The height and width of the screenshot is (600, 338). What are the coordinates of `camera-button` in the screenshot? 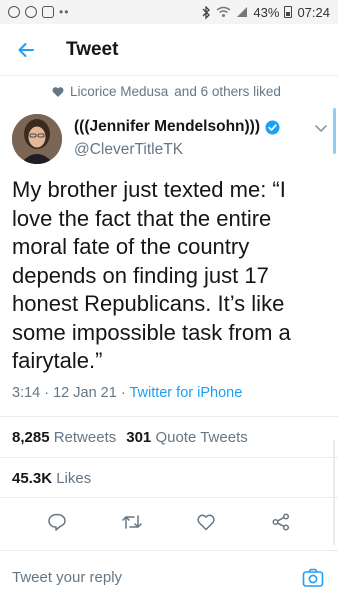 It's located at (313, 578).